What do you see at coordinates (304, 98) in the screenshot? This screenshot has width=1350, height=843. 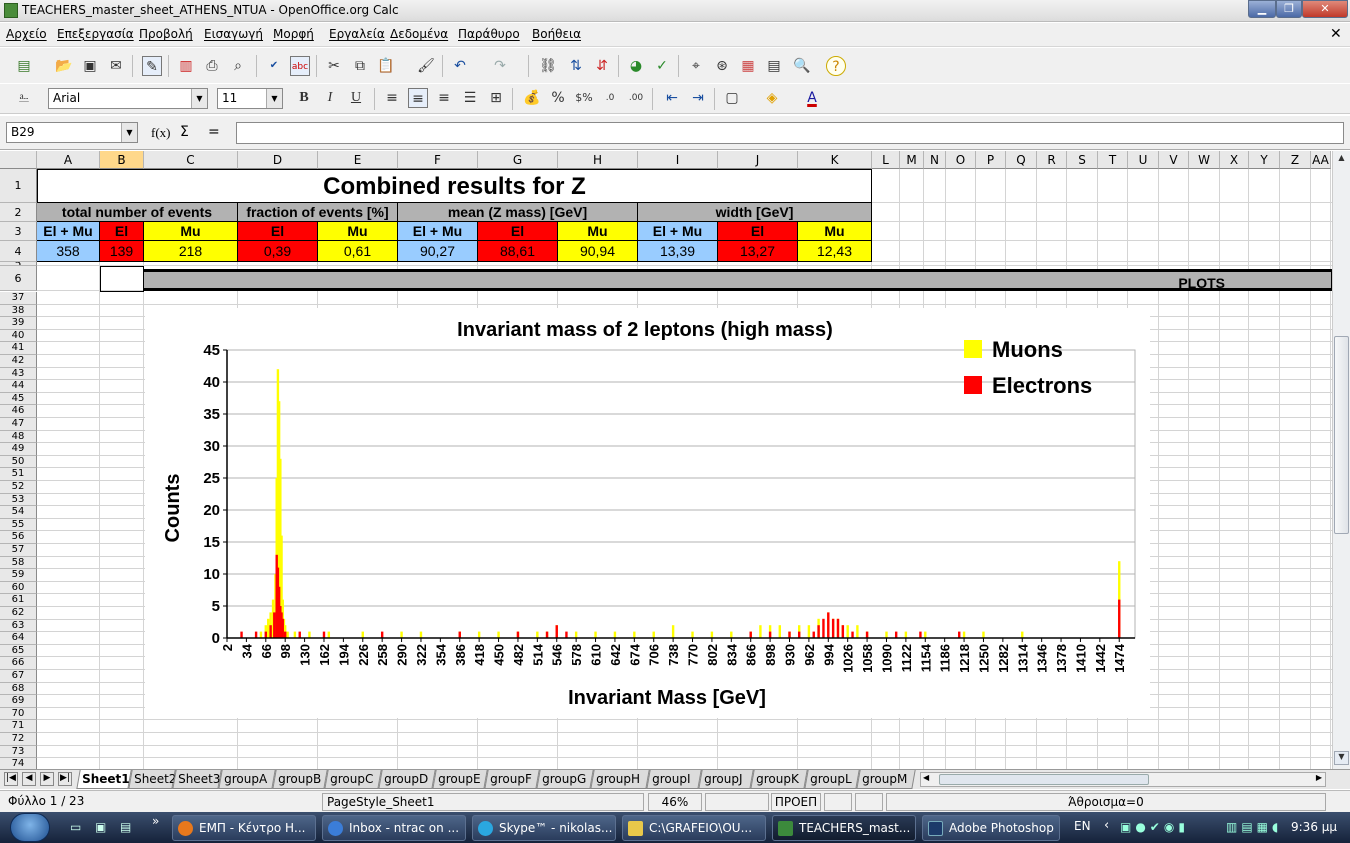 I see `bold-icon: B` at bounding box center [304, 98].